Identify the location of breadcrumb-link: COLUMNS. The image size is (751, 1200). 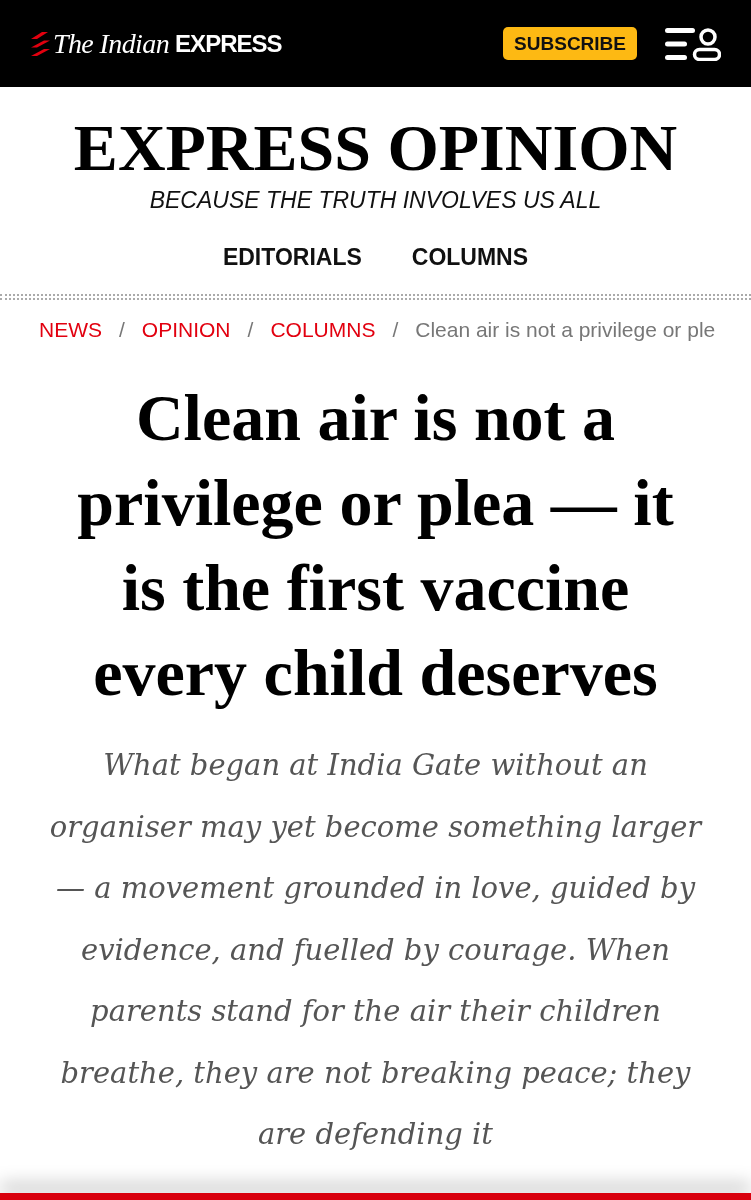
(323, 330).